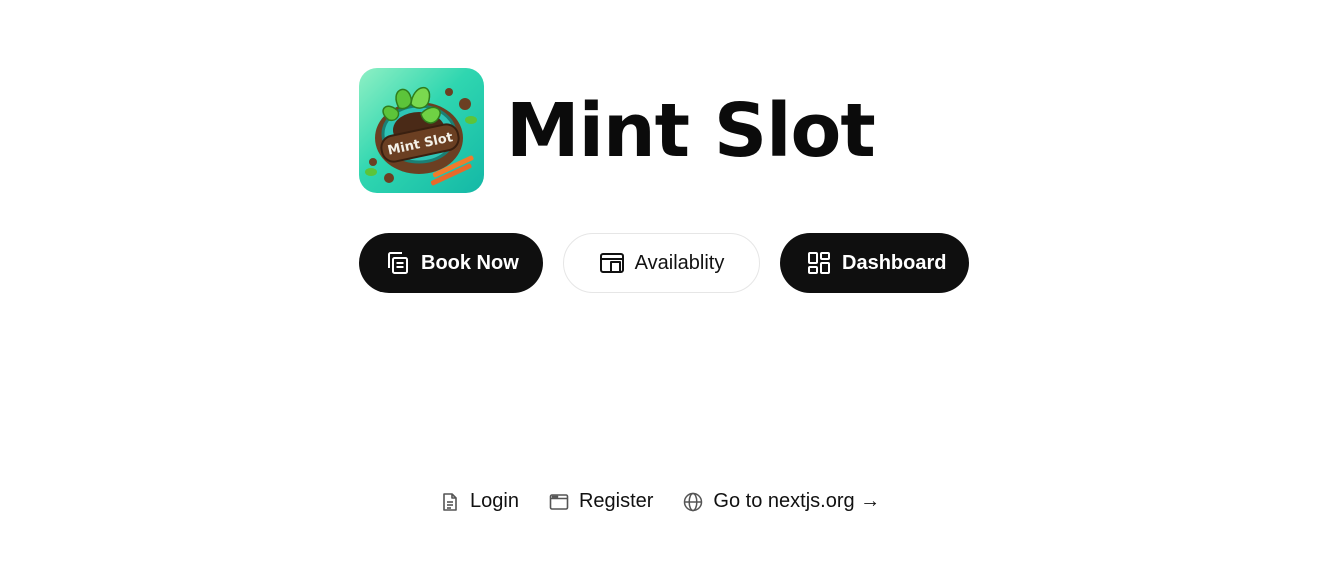 The width and height of the screenshot is (1323, 576). I want to click on dashboard-button: Dashboard, so click(874, 263).